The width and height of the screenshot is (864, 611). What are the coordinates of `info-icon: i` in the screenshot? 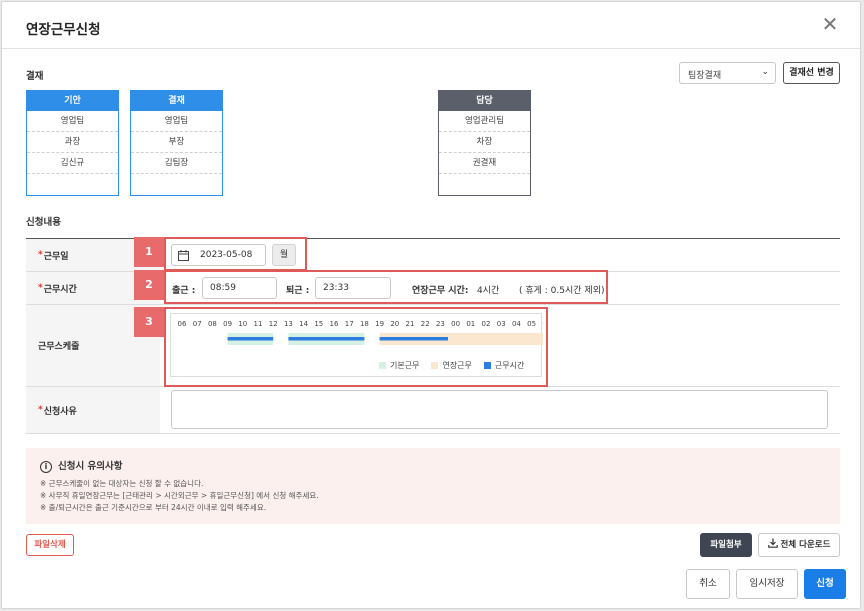 It's located at (46, 467).